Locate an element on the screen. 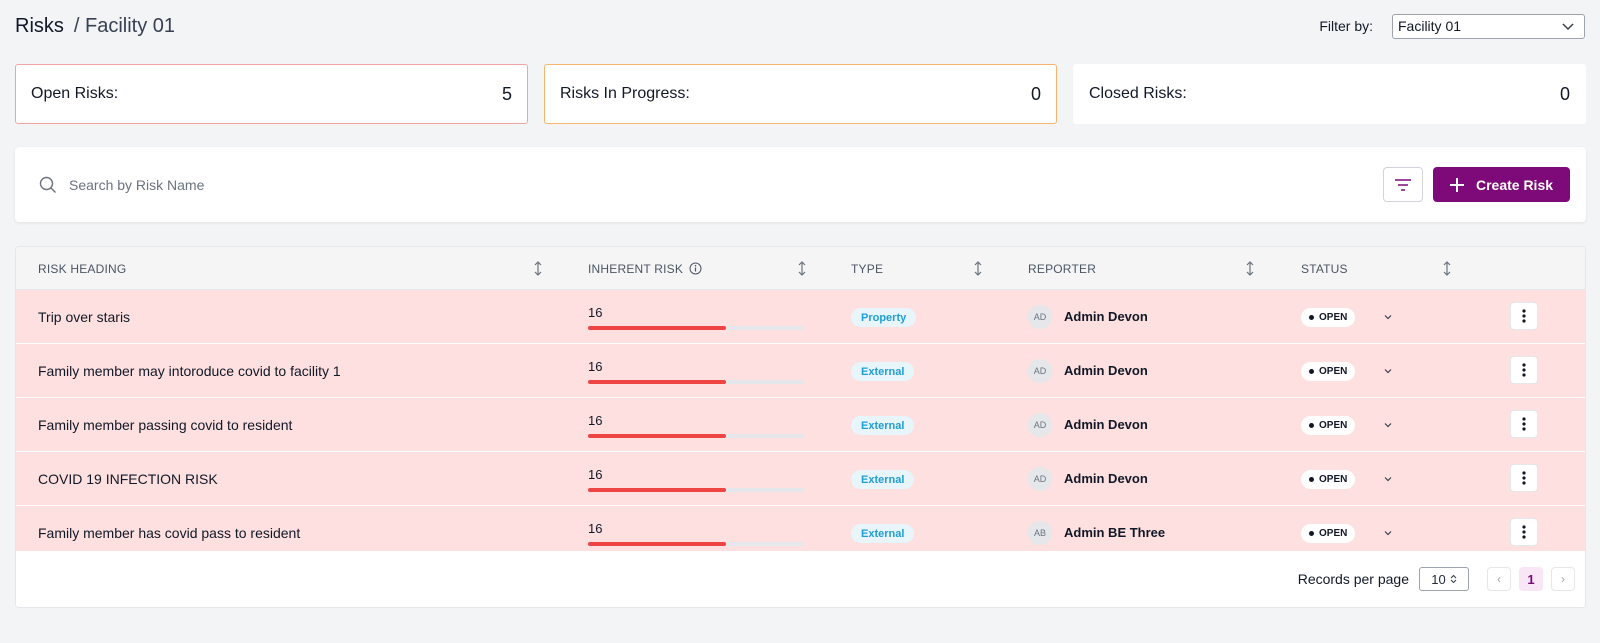 Image resolution: width=1600 pixels, height=643 pixels. col-risk-heading: RISK HEADING is located at coordinates (82, 268).